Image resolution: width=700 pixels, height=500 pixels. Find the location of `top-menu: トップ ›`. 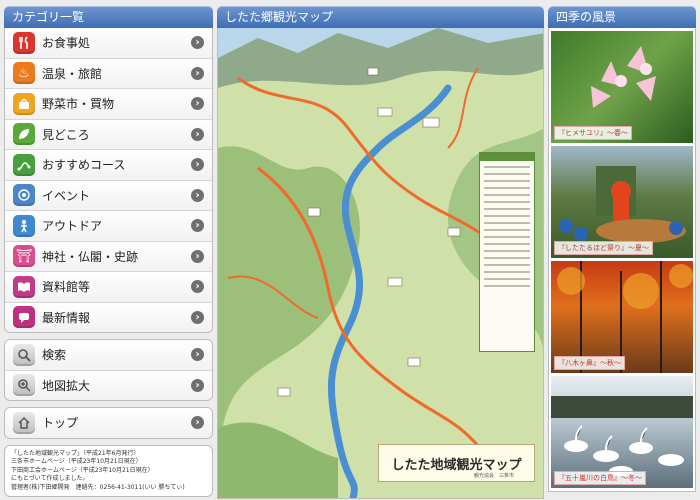

top-menu: トップ › is located at coordinates (108, 423).